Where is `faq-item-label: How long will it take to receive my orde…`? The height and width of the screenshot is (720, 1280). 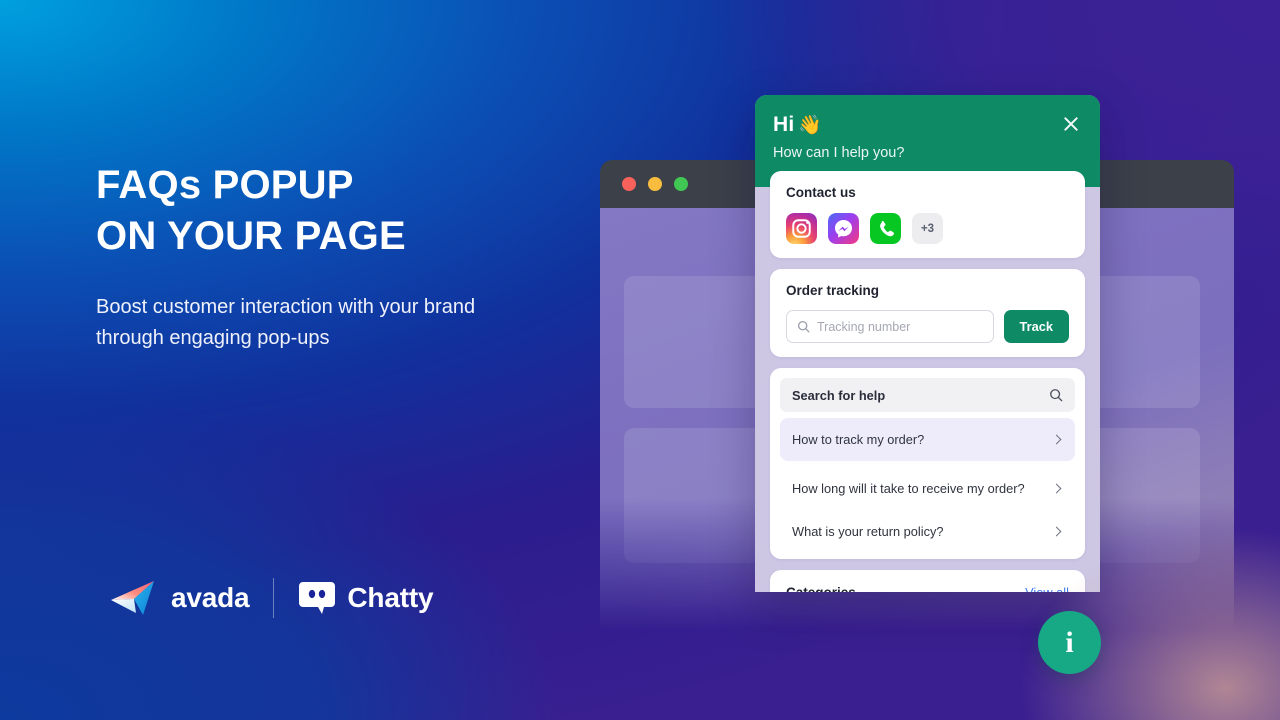 faq-item-label: How long will it take to receive my orde… is located at coordinates (908, 488).